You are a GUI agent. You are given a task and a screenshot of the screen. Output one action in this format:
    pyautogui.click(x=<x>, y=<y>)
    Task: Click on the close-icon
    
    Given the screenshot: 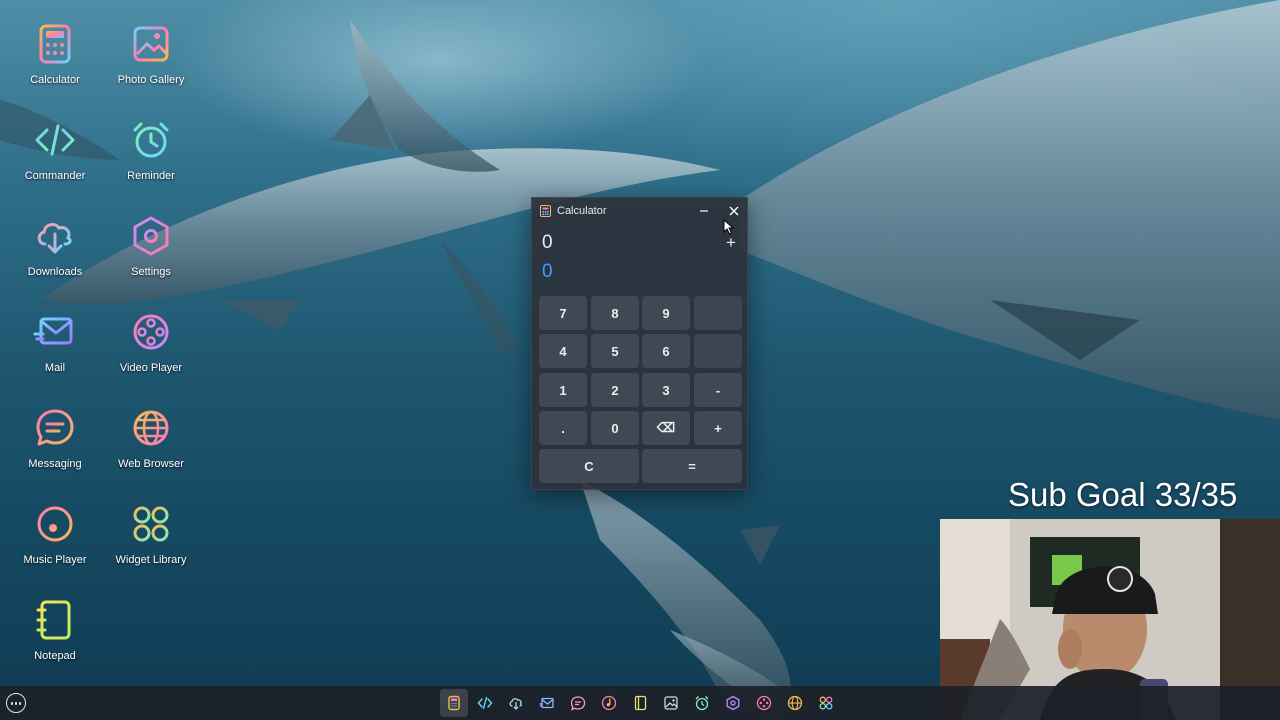 What is the action you would take?
    pyautogui.click(x=734, y=211)
    